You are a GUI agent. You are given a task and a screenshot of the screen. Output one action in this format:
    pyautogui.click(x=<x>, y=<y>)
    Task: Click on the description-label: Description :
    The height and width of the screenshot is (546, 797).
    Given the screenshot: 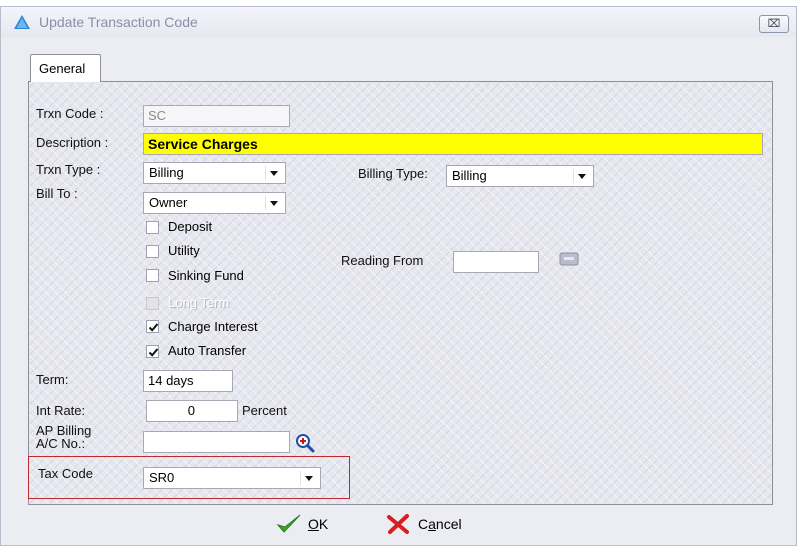 What is the action you would take?
    pyautogui.click(x=72, y=142)
    